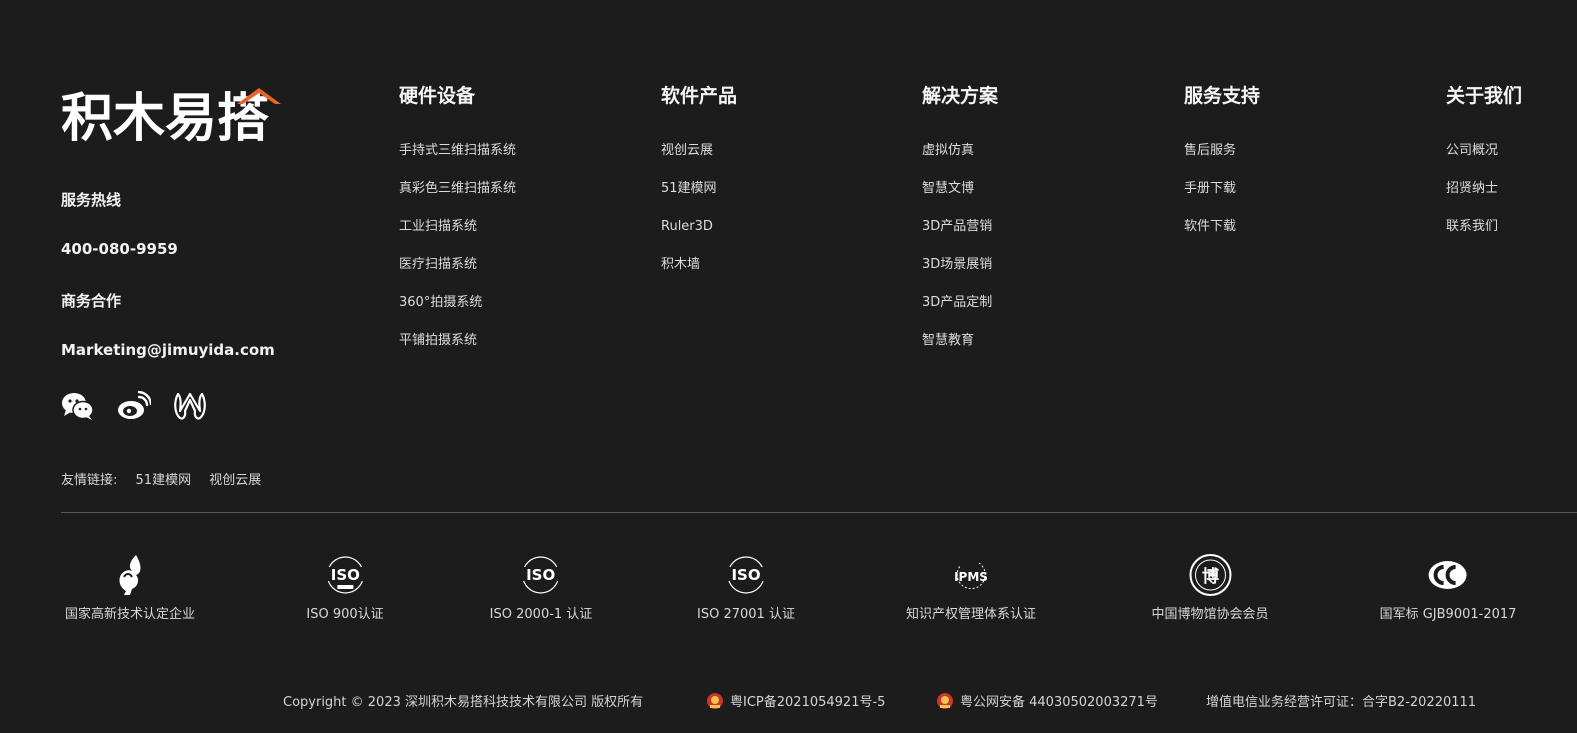  Describe the element at coordinates (457, 351) in the screenshot. I see `footer-link: 平铺拍摄系统` at that location.